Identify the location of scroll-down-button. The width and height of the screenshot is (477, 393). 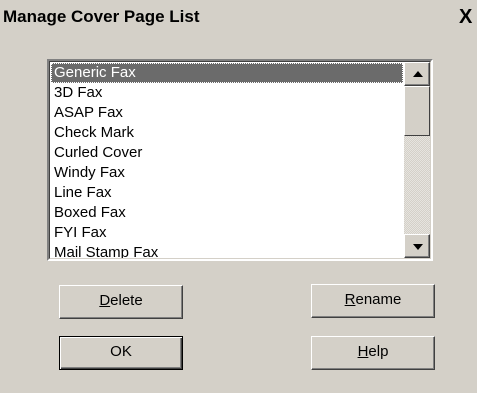
(417, 246).